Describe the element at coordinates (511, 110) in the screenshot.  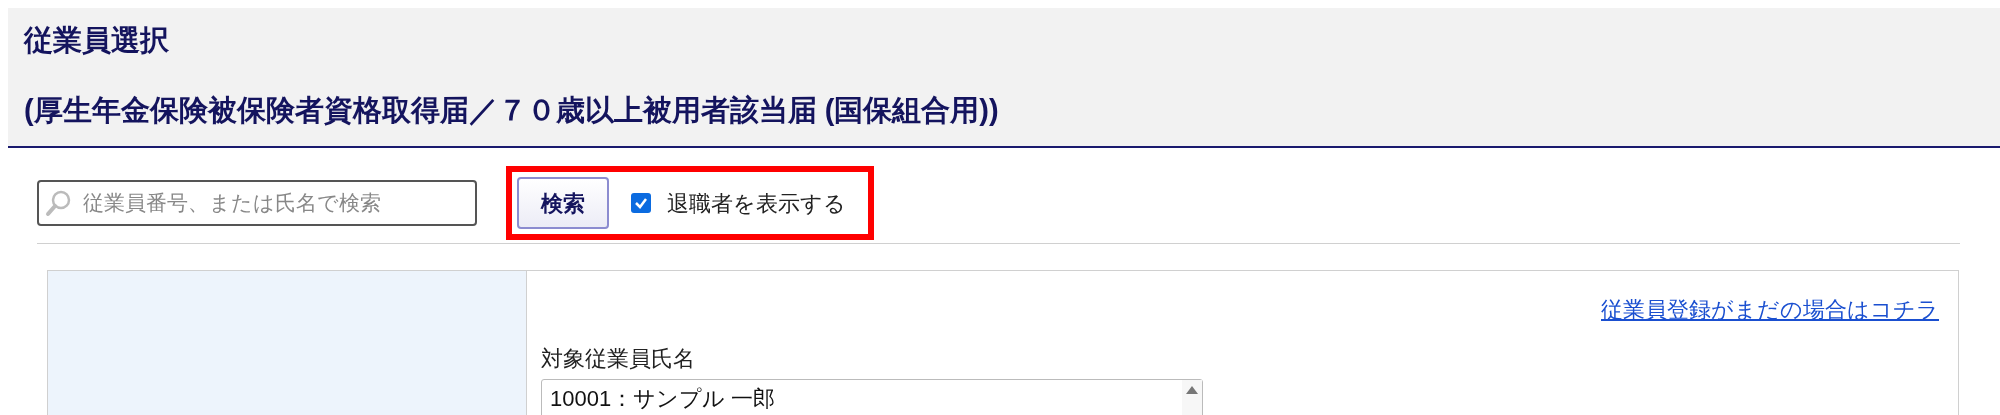
I see `page-subtitle: (厚生年金保険被保険者資格取得届／７０歳以上被用者該当届 (国保組合用))` at that location.